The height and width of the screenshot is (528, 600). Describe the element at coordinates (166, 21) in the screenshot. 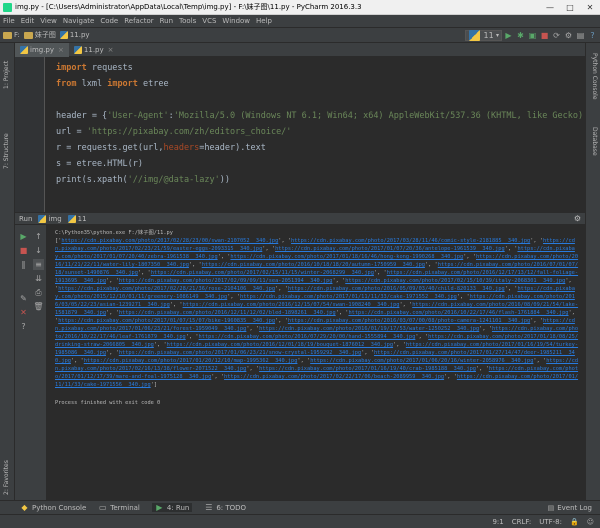

I see `menu-run: Run` at that location.